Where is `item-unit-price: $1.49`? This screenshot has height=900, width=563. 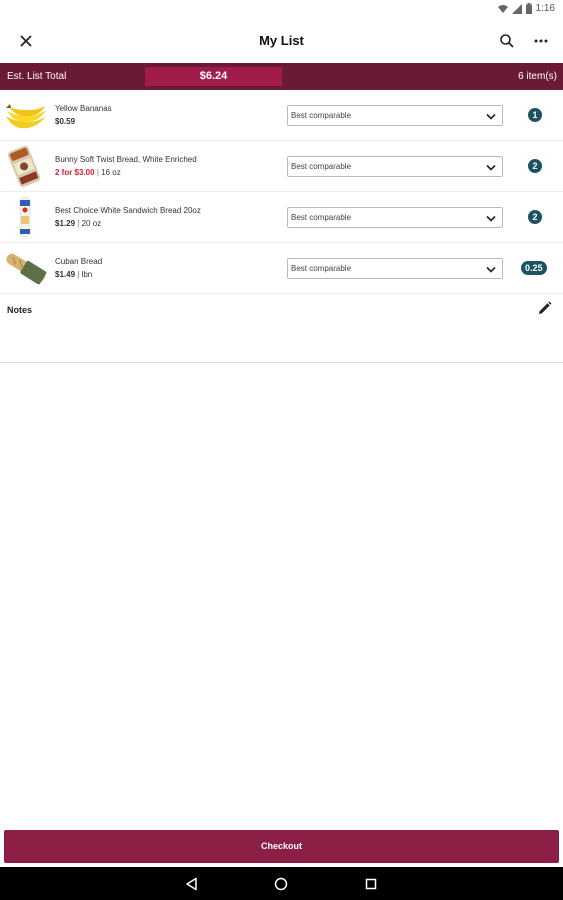 item-unit-price: $1.49 is located at coordinates (65, 274).